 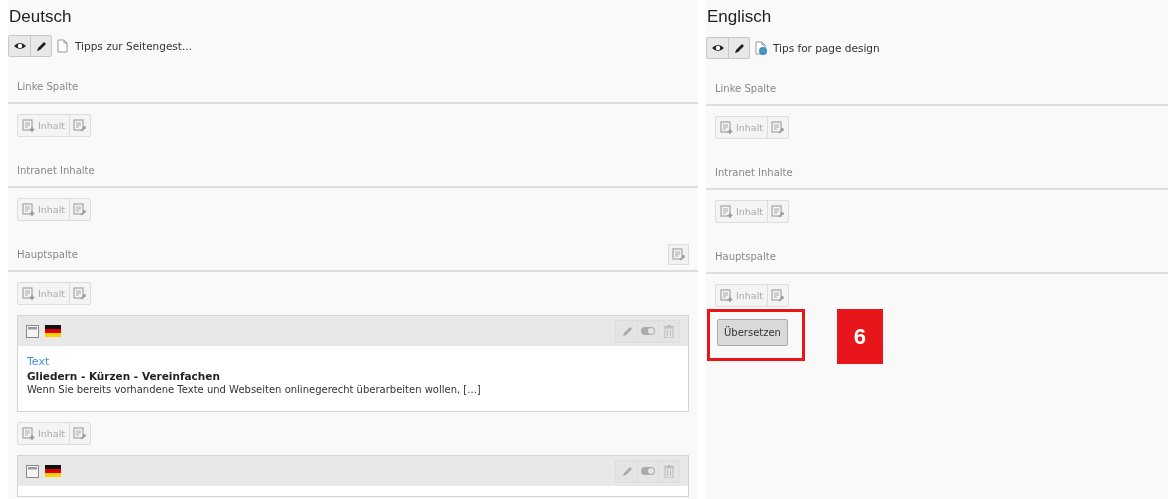 What do you see at coordinates (752, 332) in the screenshot?
I see `translate-button: Übersetzen` at bounding box center [752, 332].